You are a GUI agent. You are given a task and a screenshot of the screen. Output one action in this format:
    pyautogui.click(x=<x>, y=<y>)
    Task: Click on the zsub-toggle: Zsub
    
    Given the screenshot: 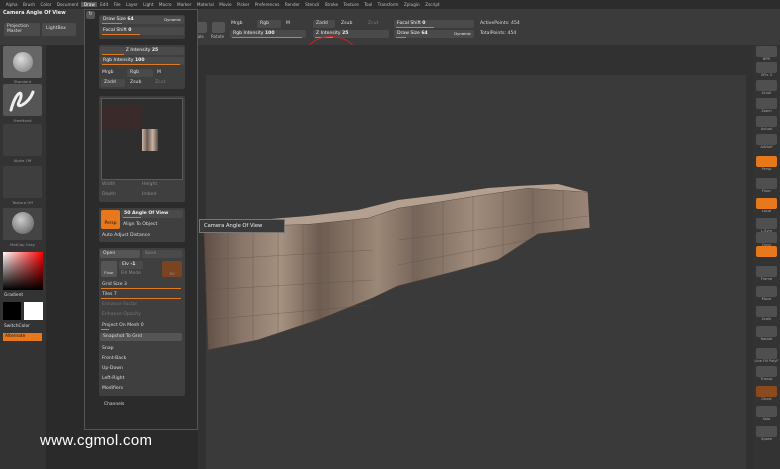 What is the action you would take?
    pyautogui.click(x=135, y=82)
    